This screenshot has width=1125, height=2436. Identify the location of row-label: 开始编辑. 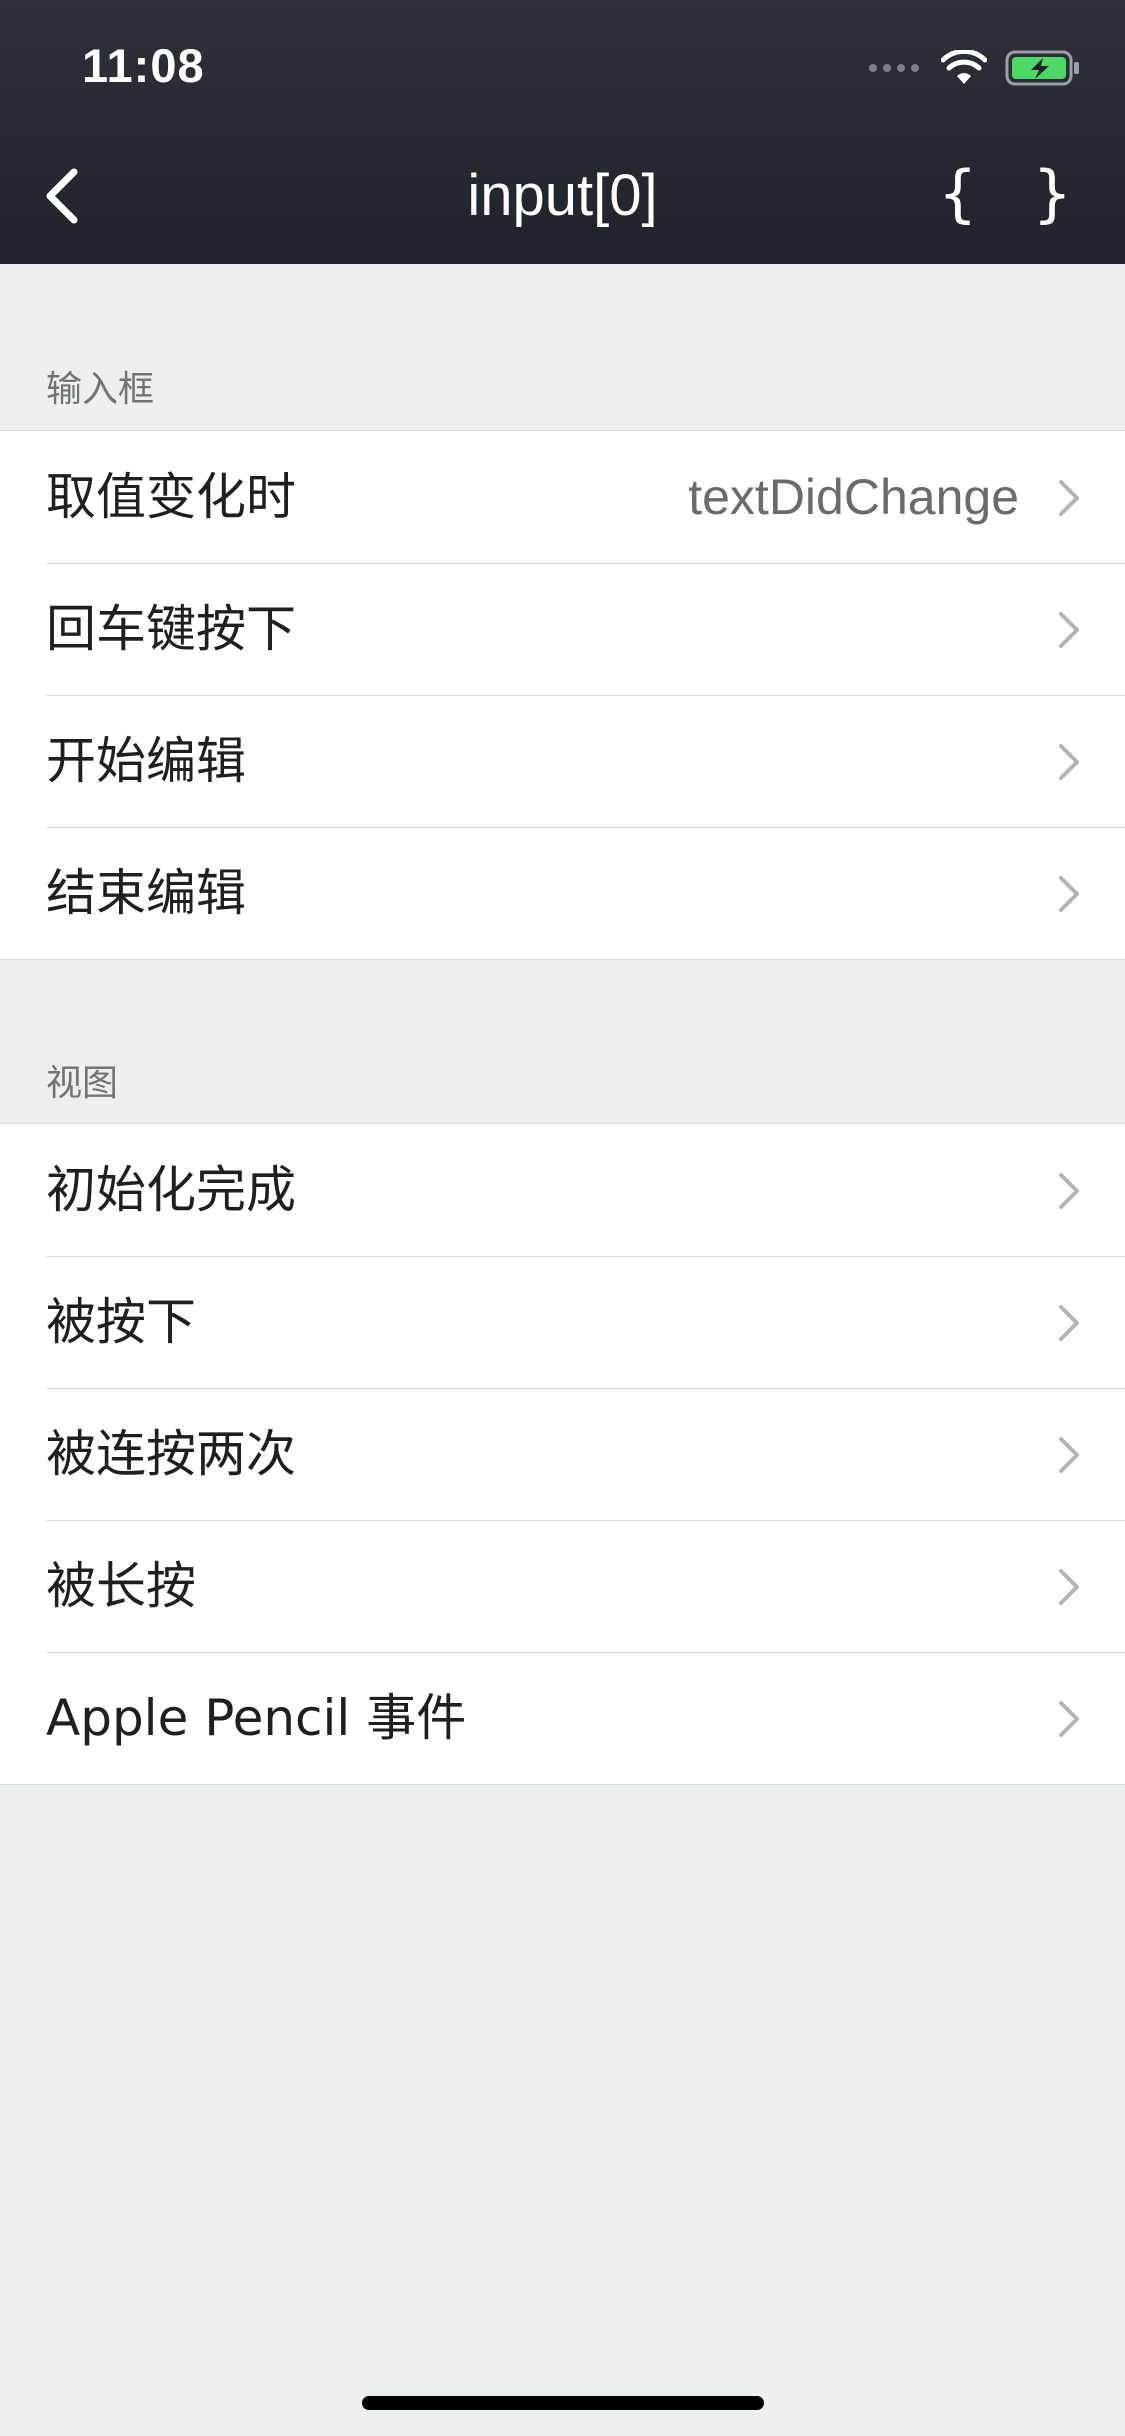
(146, 761).